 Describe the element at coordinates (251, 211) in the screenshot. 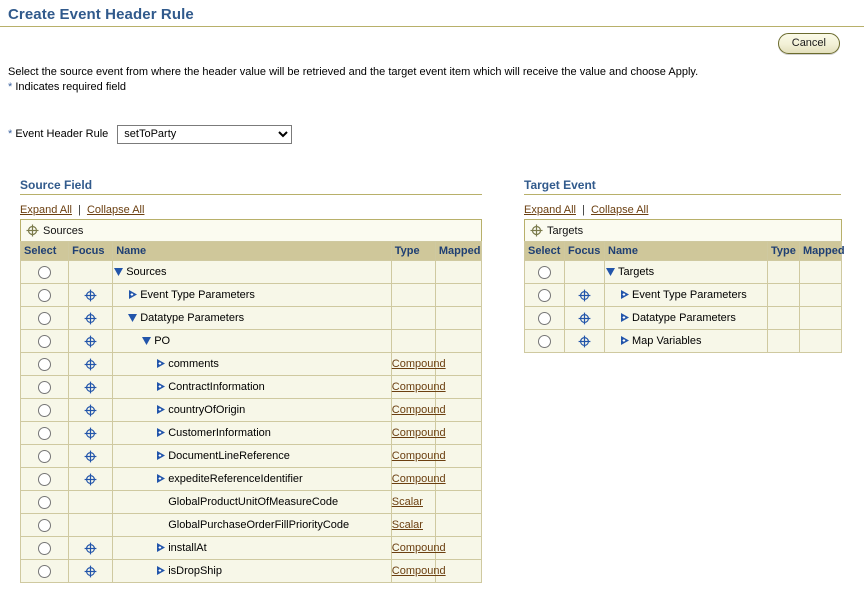

I see `source-expand-collapse-links: Expand All | Collapse All` at that location.